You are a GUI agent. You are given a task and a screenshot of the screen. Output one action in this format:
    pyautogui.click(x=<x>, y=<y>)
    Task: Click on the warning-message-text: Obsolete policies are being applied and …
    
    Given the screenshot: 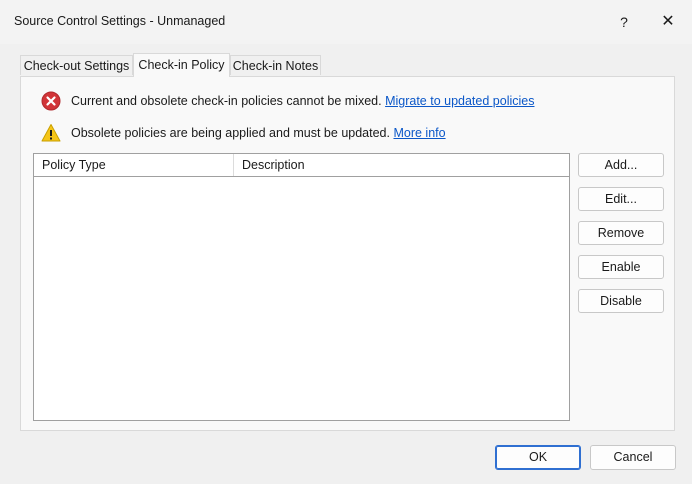 What is the action you would take?
    pyautogui.click(x=230, y=133)
    